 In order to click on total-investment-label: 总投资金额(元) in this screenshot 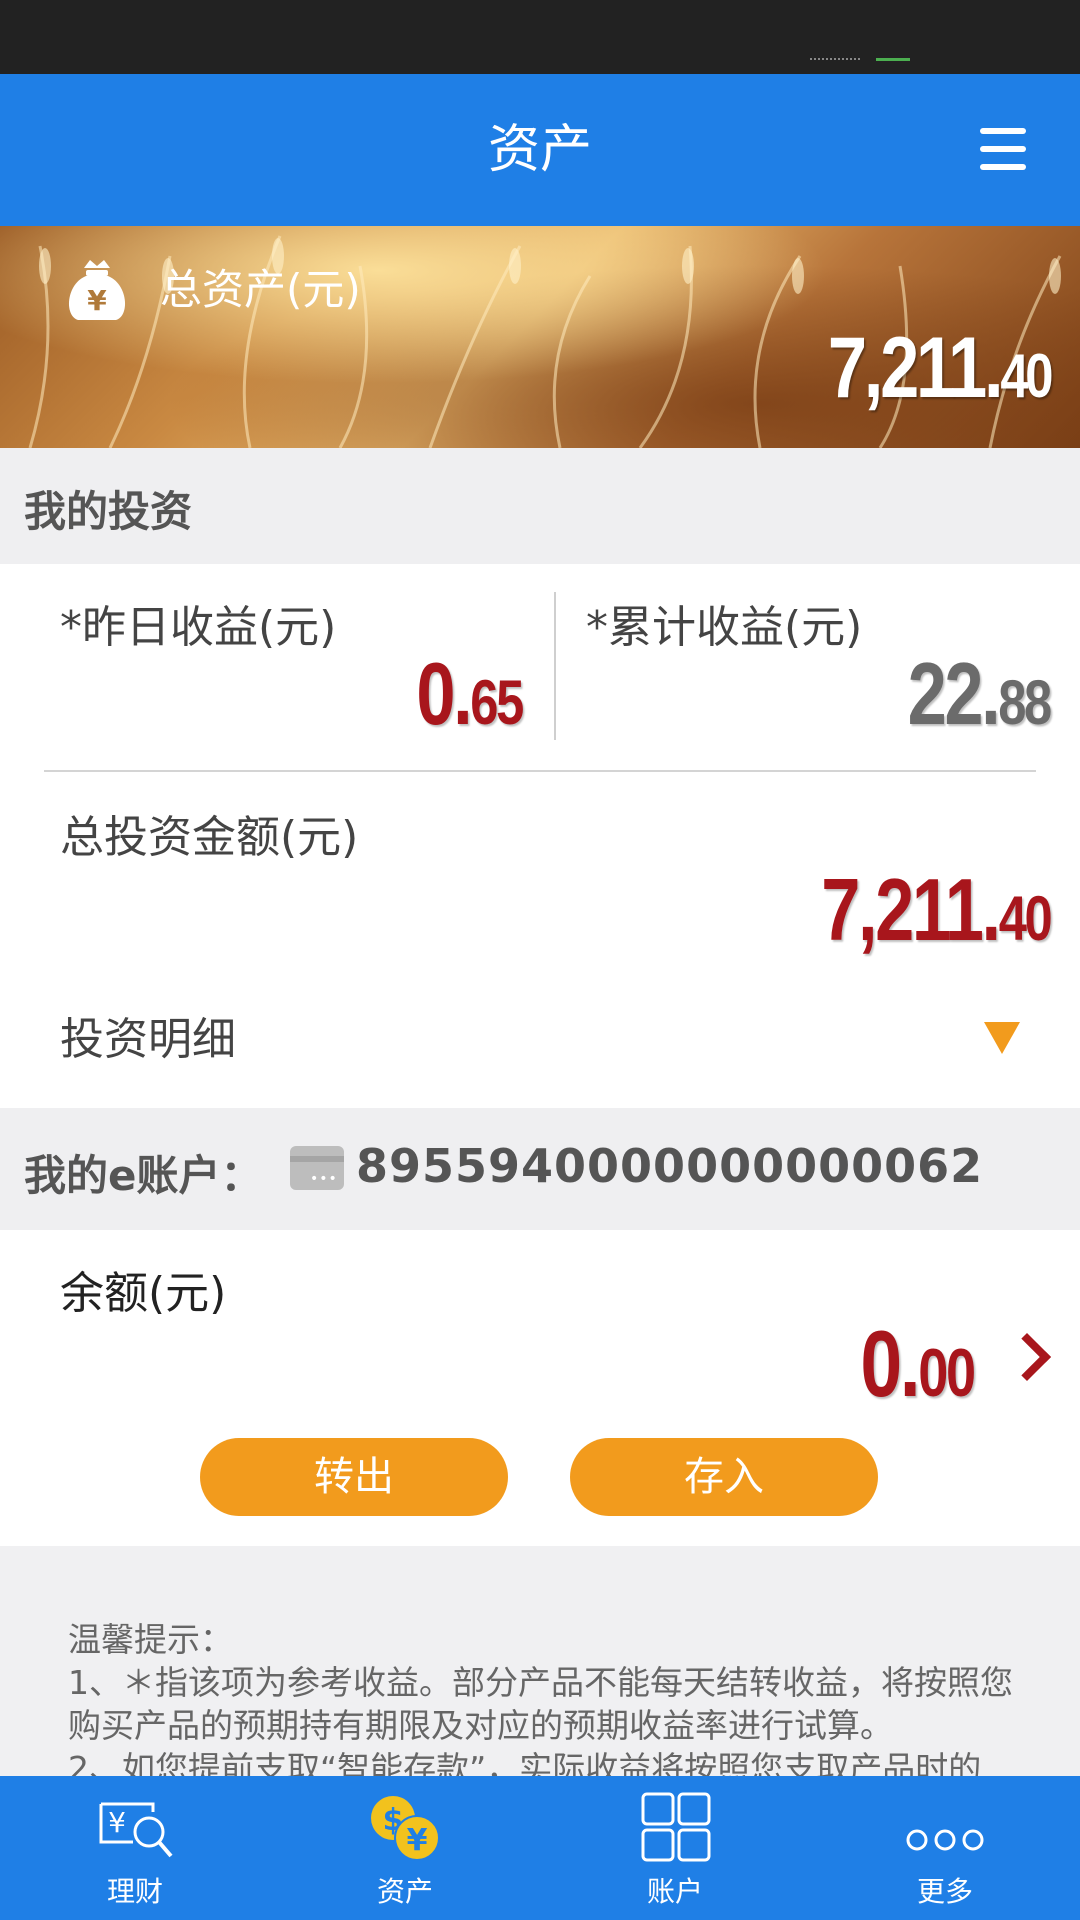, I will do `click(209, 837)`.